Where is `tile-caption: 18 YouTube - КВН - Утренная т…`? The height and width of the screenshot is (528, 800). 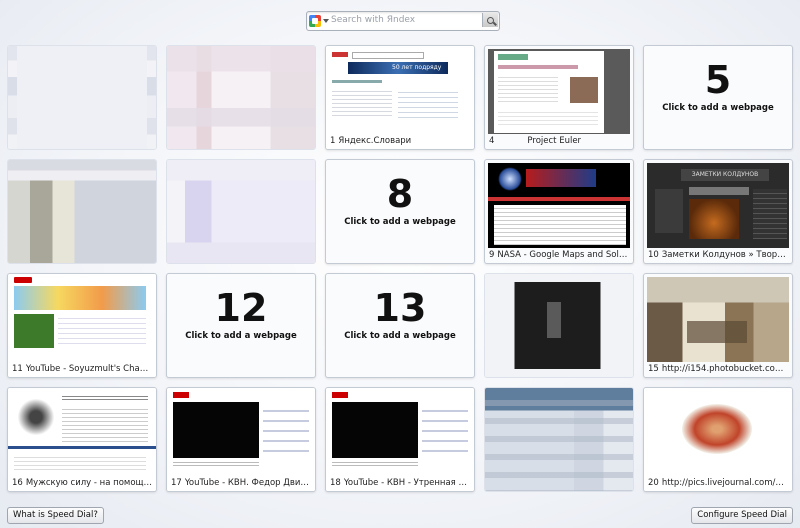
tile-caption: 18 YouTube - КВН - Утренная т… is located at coordinates (400, 483).